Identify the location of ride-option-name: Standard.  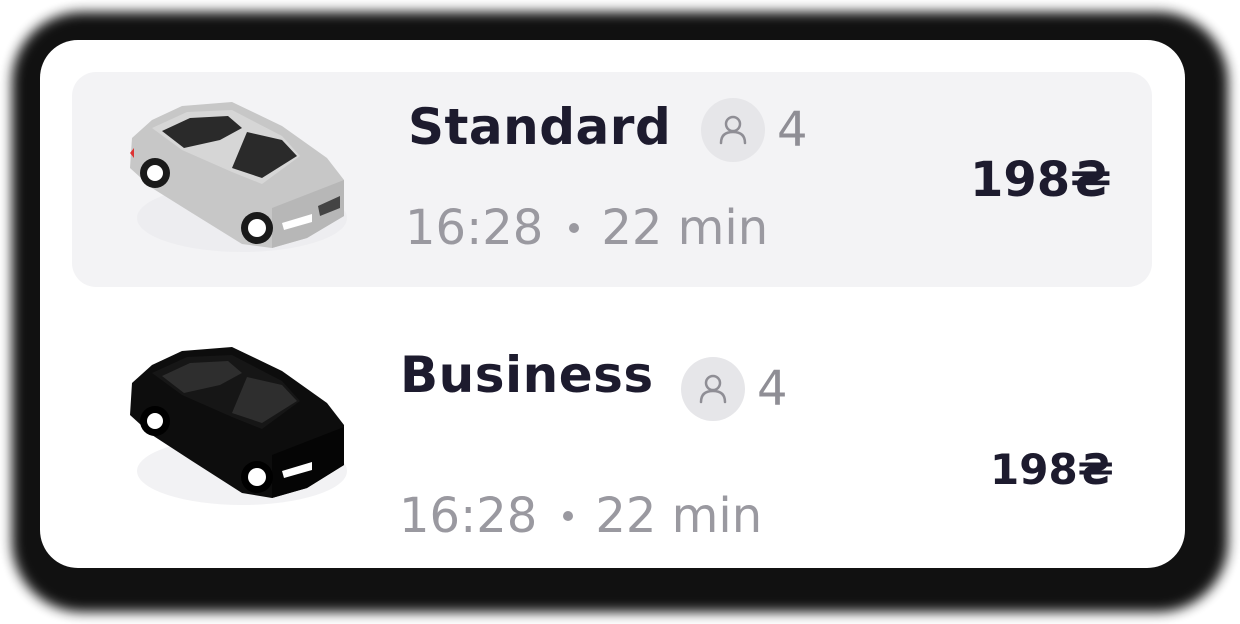
(540, 127).